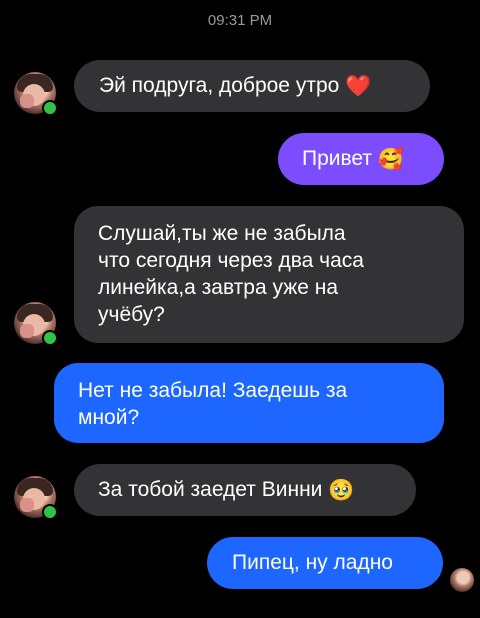  I want to click on message-bubble-outgoing: Пипец, ну ладно, so click(325, 563).